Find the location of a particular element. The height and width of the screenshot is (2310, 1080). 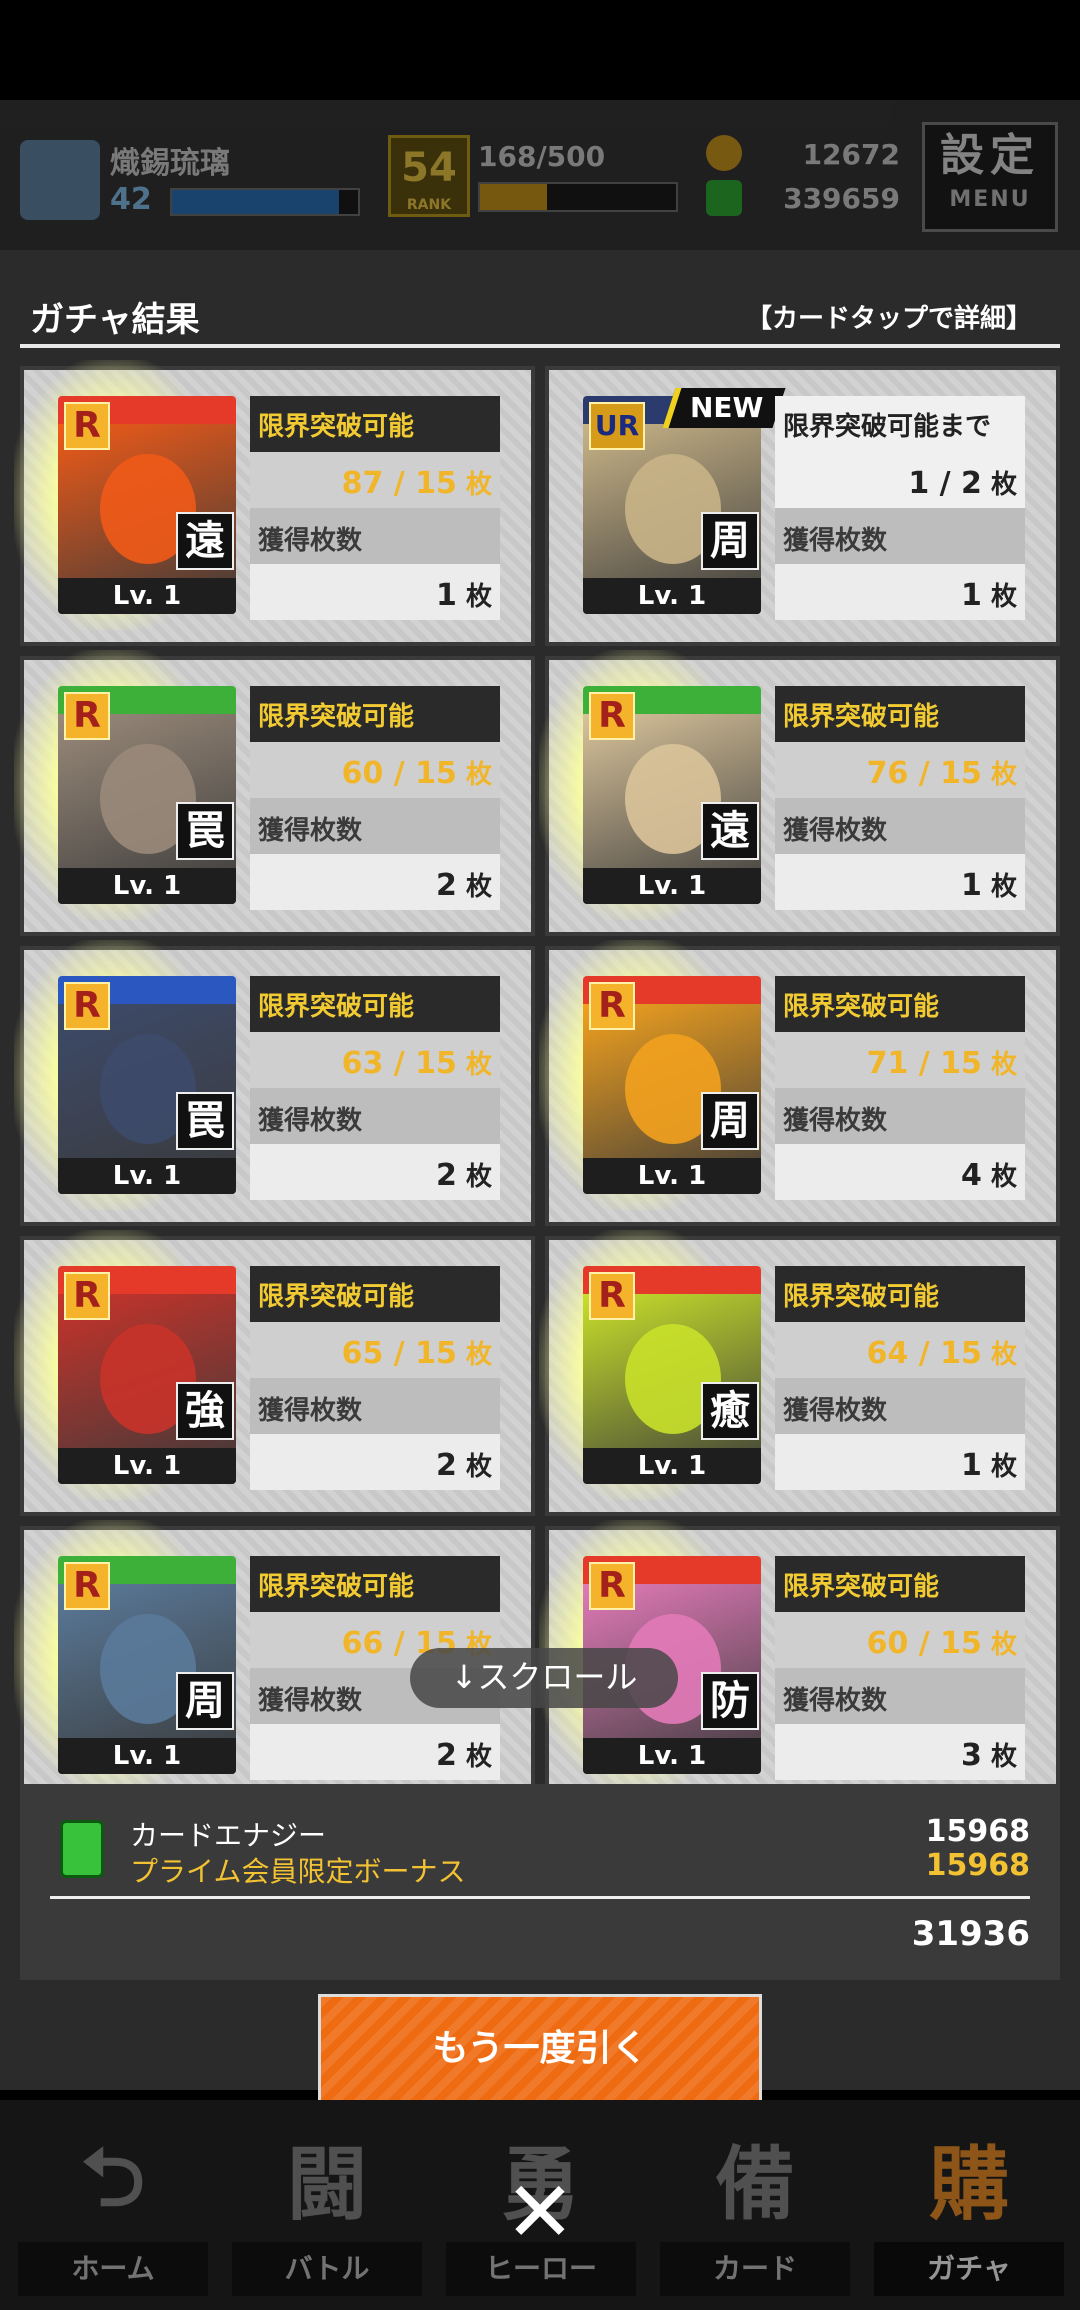

xp-bar is located at coordinates (265, 202).